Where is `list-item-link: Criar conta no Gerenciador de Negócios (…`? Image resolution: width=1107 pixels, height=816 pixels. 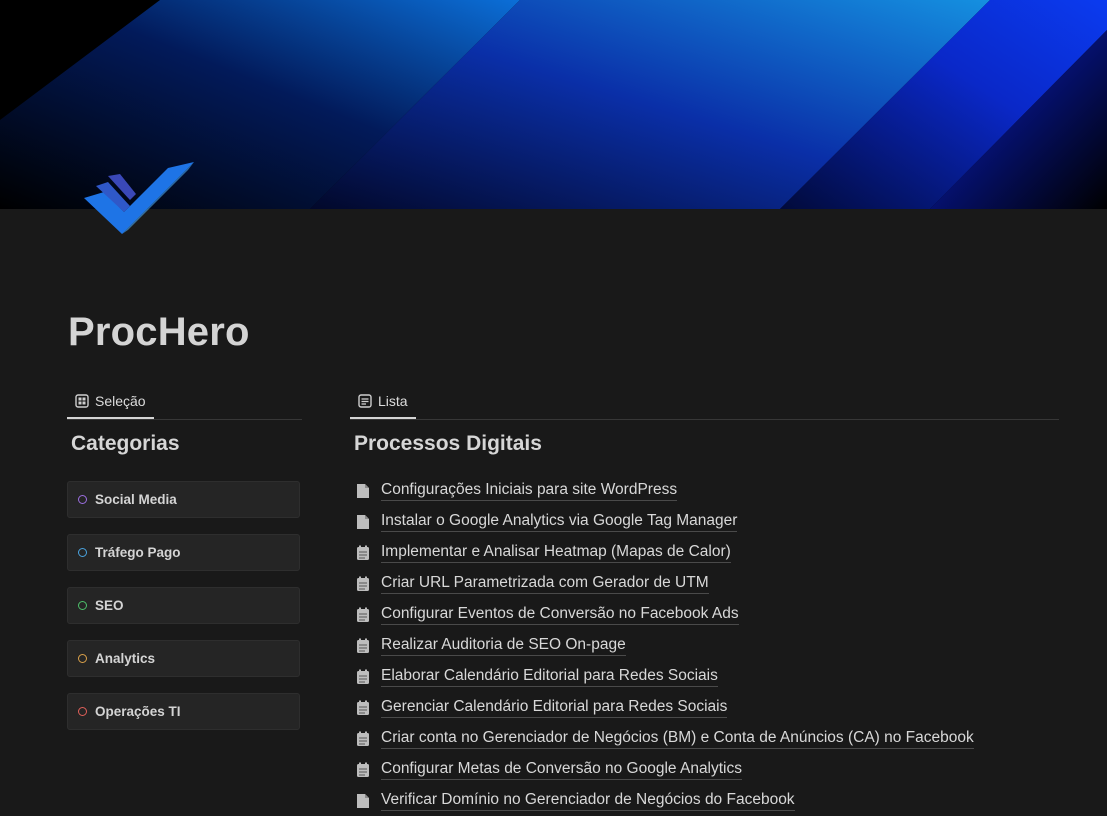 list-item-link: Criar conta no Gerenciador de Negócios (… is located at coordinates (677, 738).